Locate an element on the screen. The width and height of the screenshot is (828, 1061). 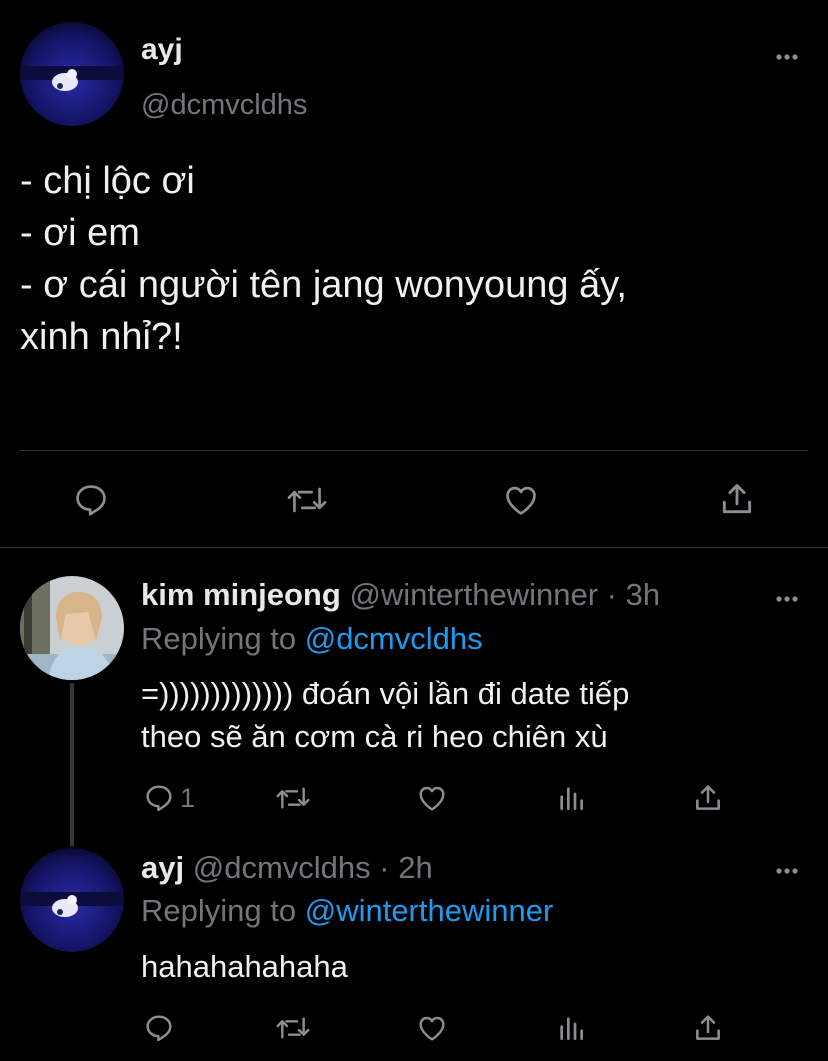
reply-line: hahahahahaha is located at coordinates (244, 966).